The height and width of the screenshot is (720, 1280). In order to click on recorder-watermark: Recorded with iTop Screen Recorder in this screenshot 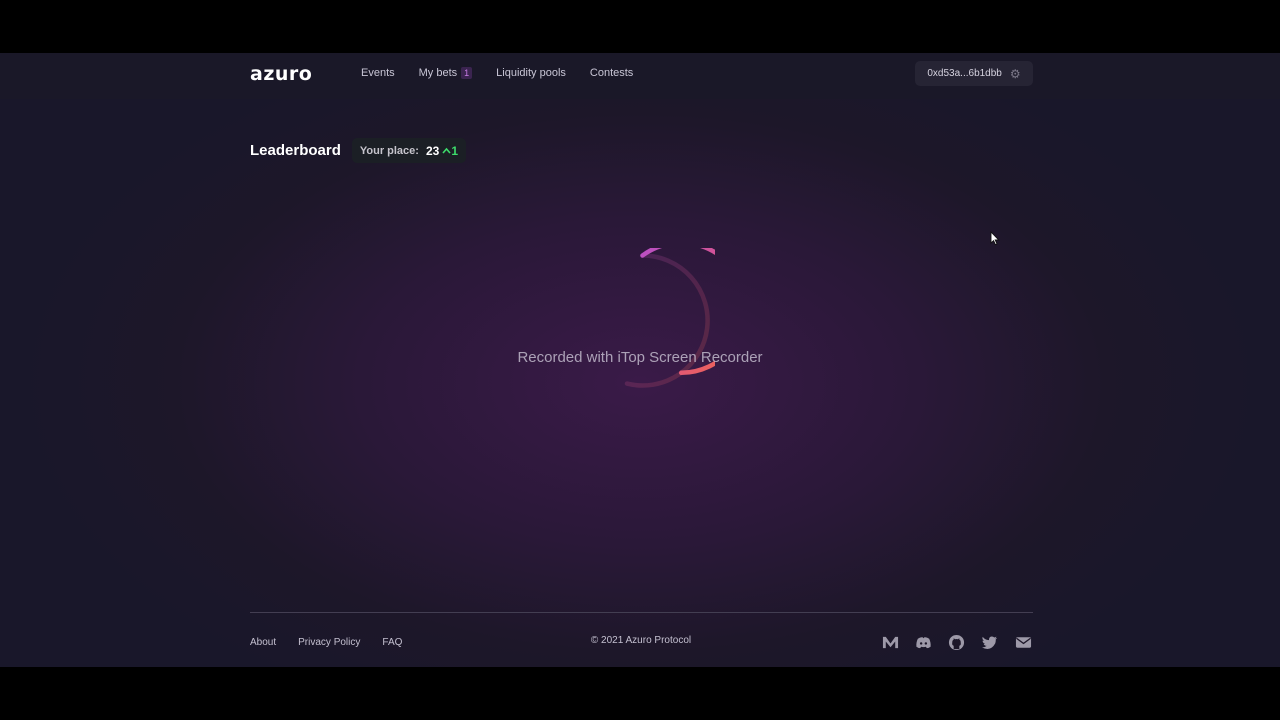, I will do `click(640, 357)`.